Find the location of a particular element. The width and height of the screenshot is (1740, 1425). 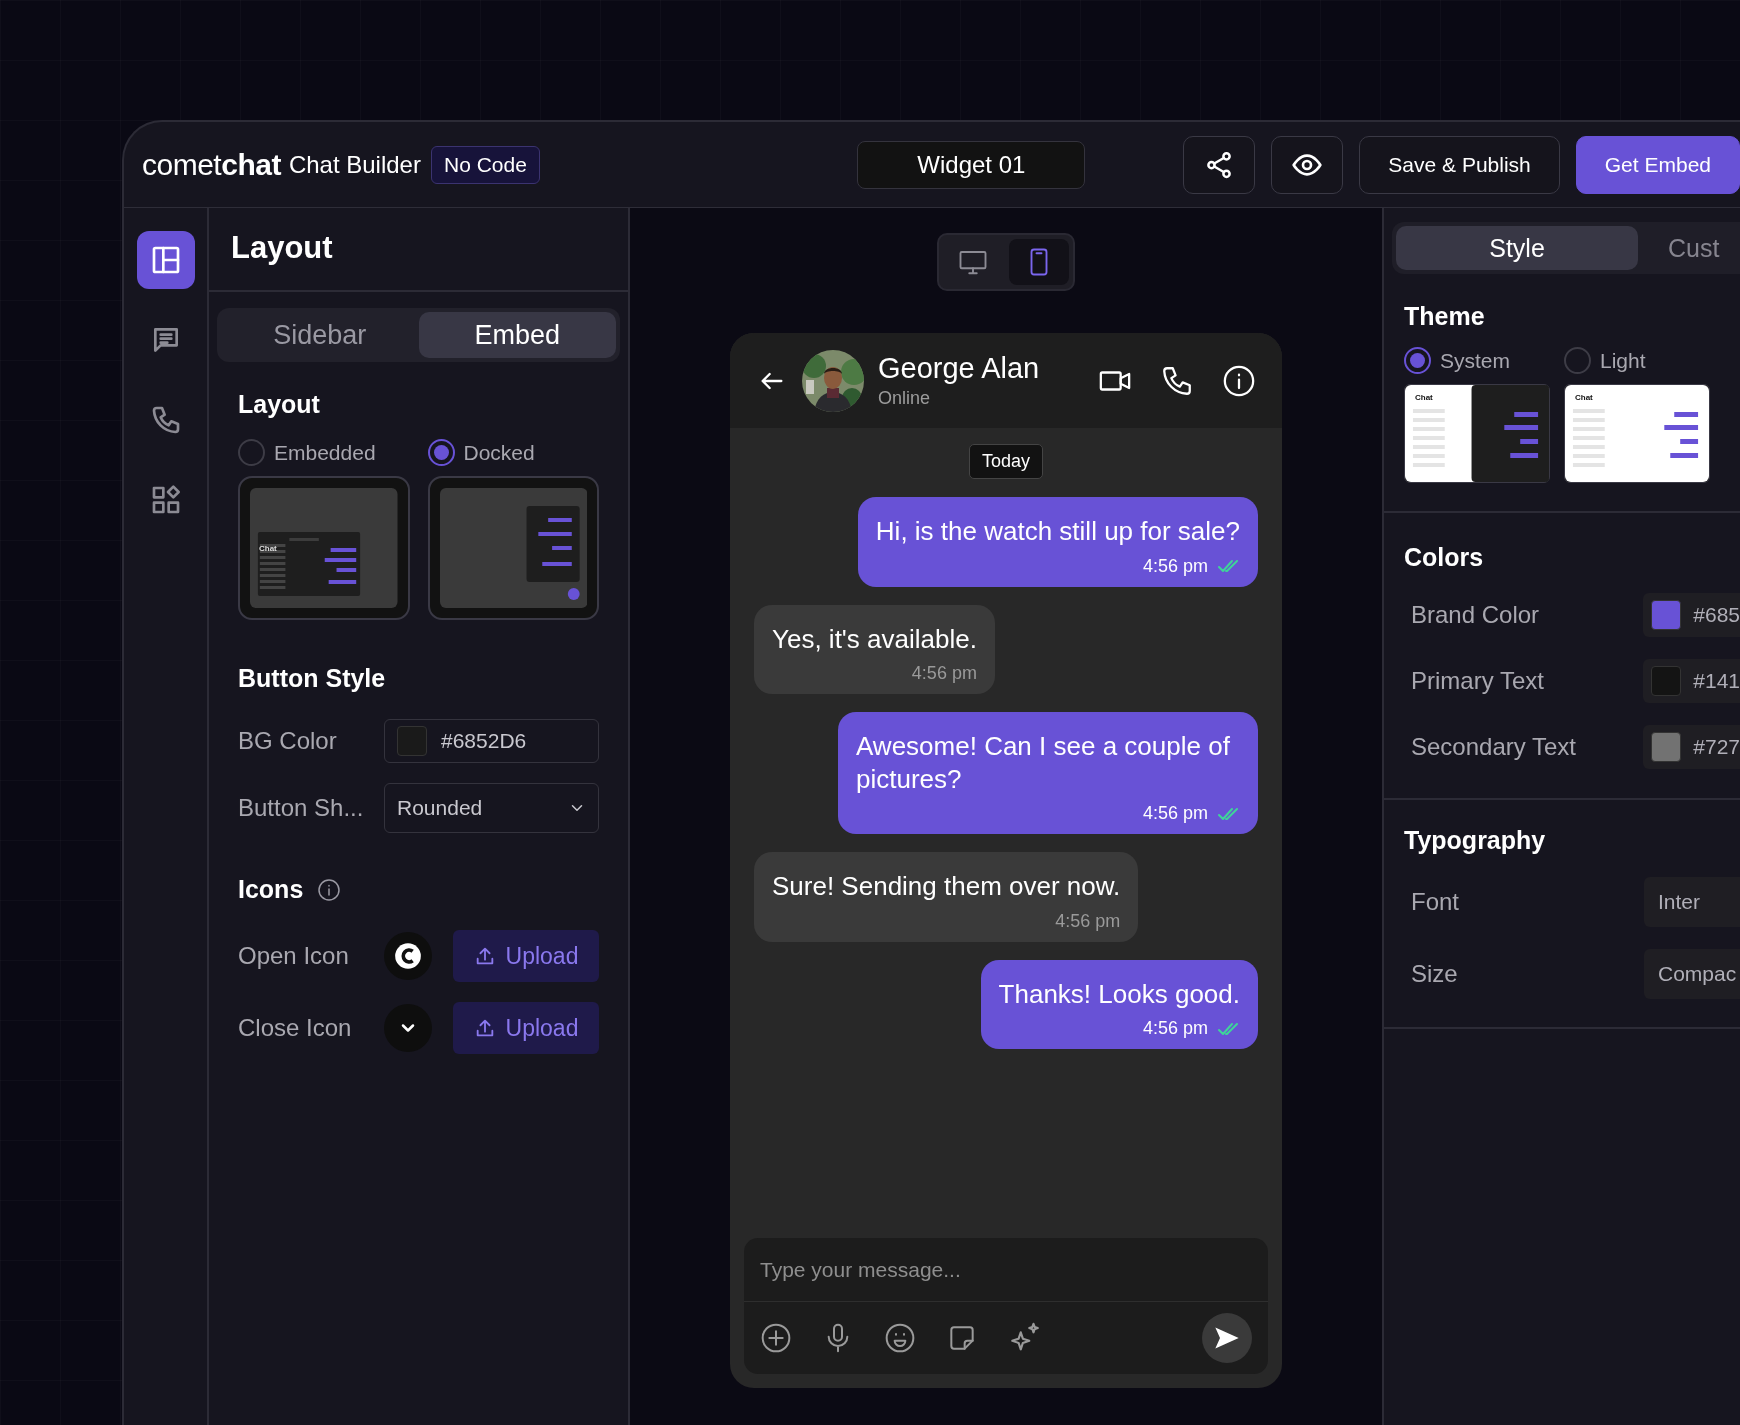

color-field: #727 is located at coordinates (1691, 747).